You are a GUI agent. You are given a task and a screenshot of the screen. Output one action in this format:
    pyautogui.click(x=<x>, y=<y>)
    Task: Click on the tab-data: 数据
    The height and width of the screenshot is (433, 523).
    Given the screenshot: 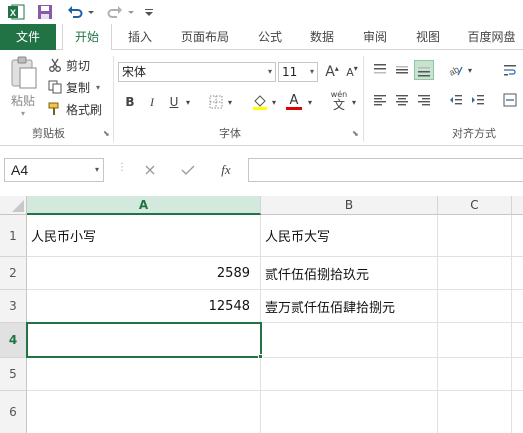 What is the action you would take?
    pyautogui.click(x=322, y=37)
    